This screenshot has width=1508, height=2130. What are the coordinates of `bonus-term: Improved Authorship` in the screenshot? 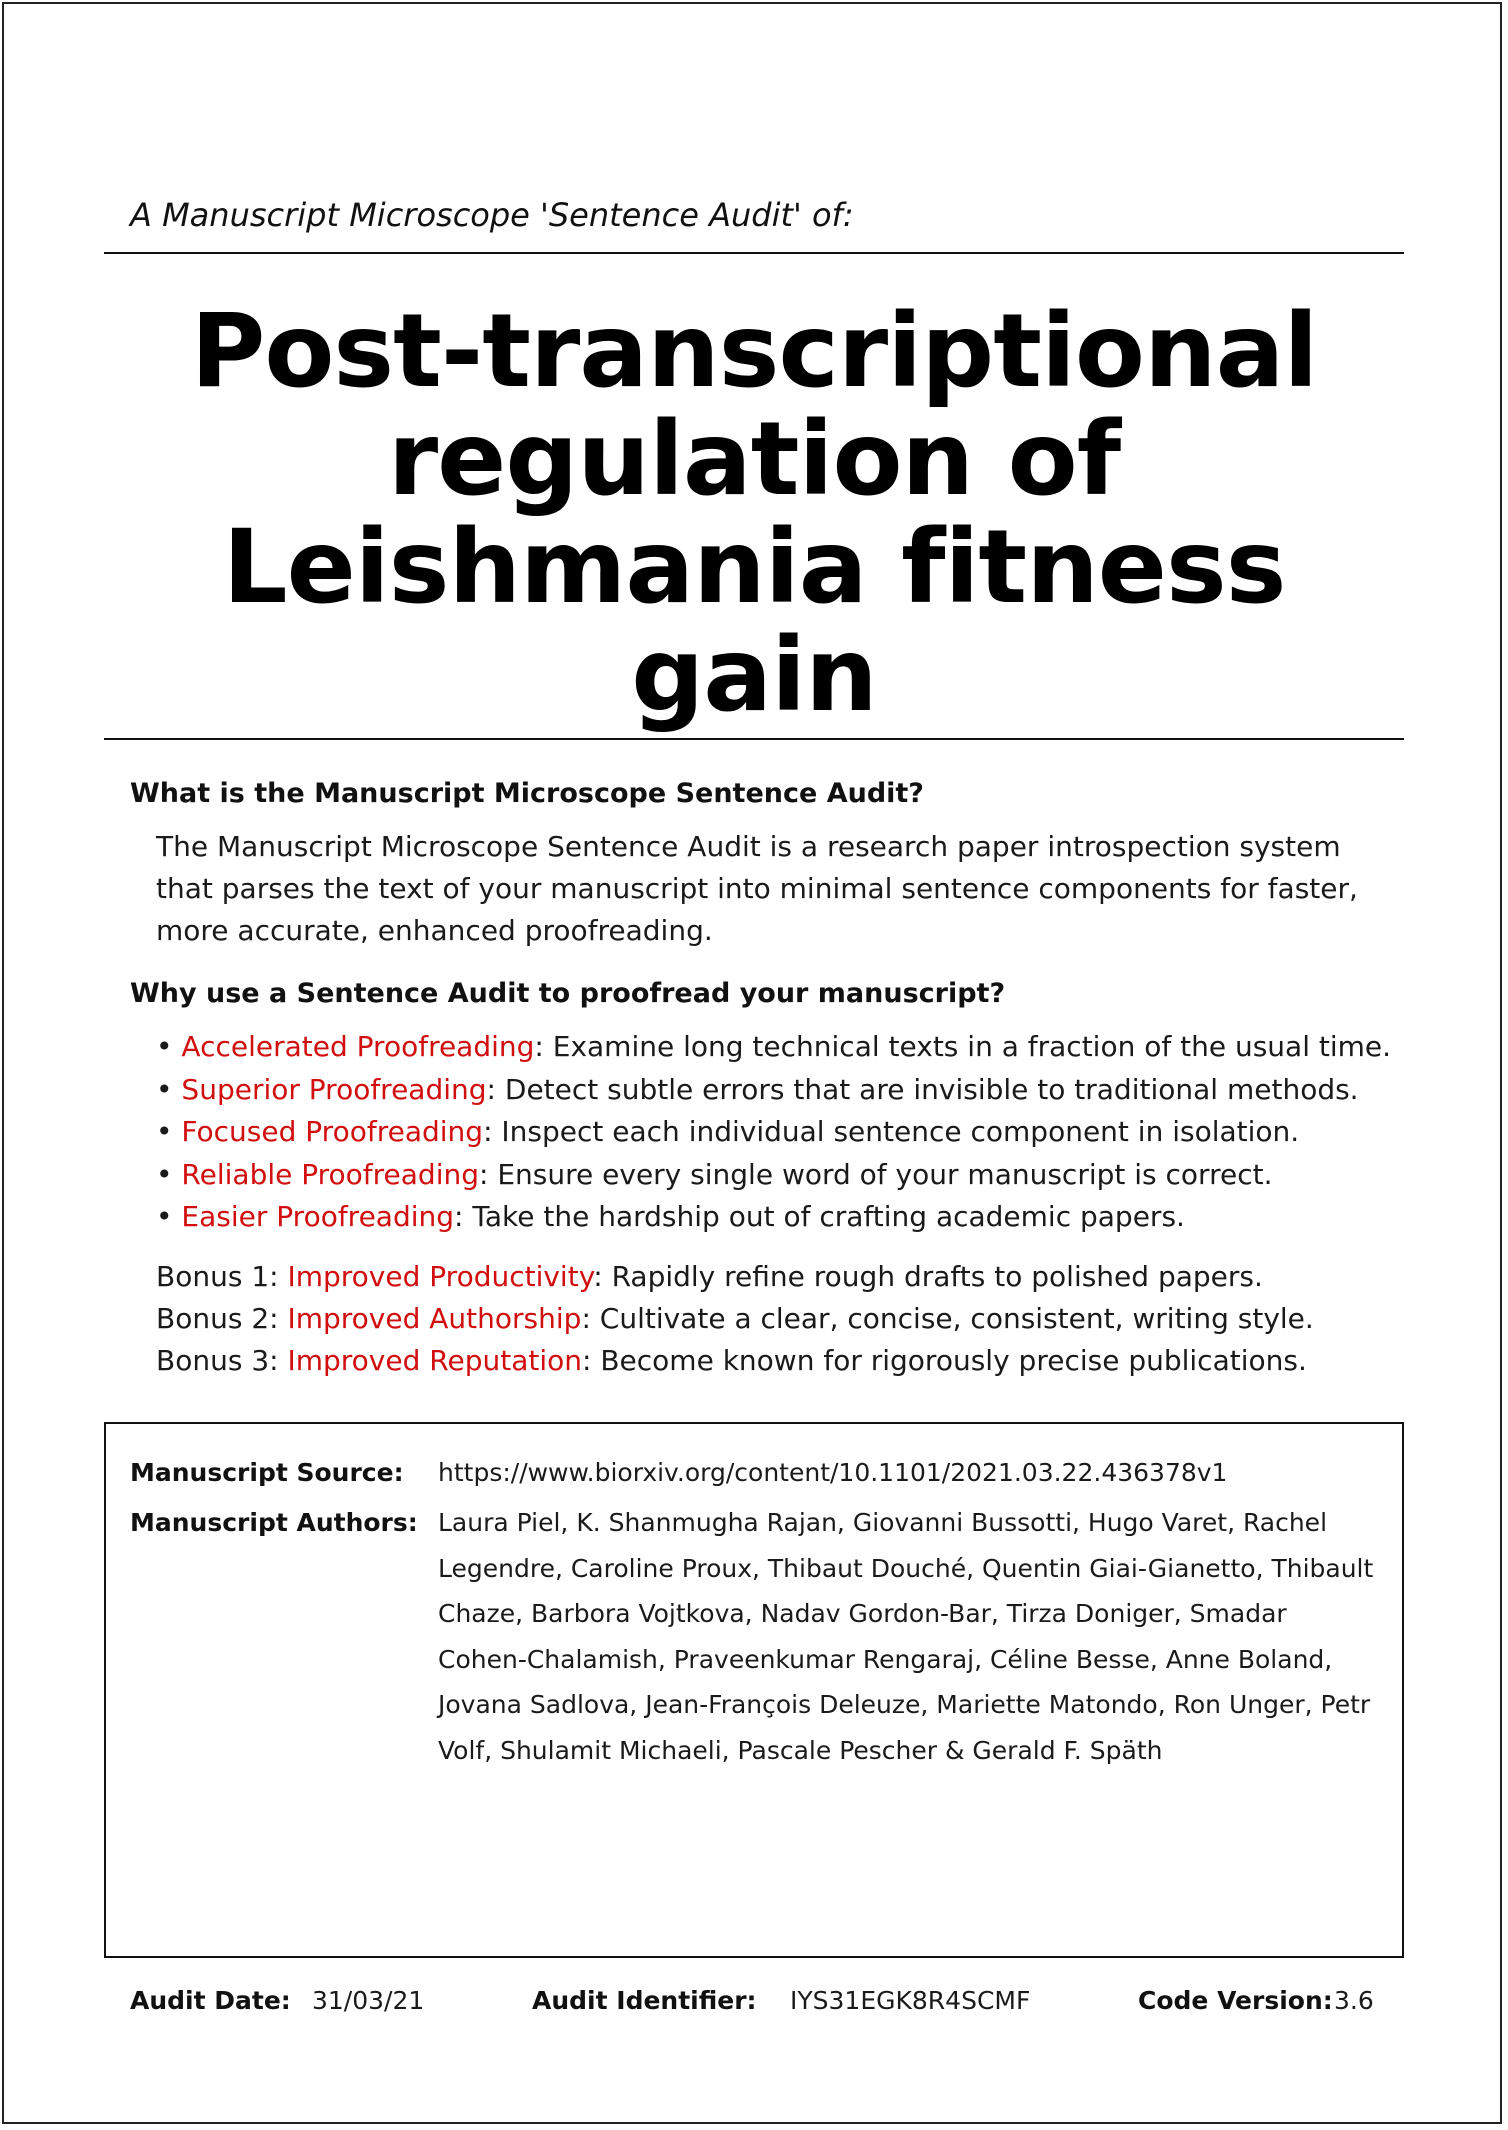 It's located at (434, 1318).